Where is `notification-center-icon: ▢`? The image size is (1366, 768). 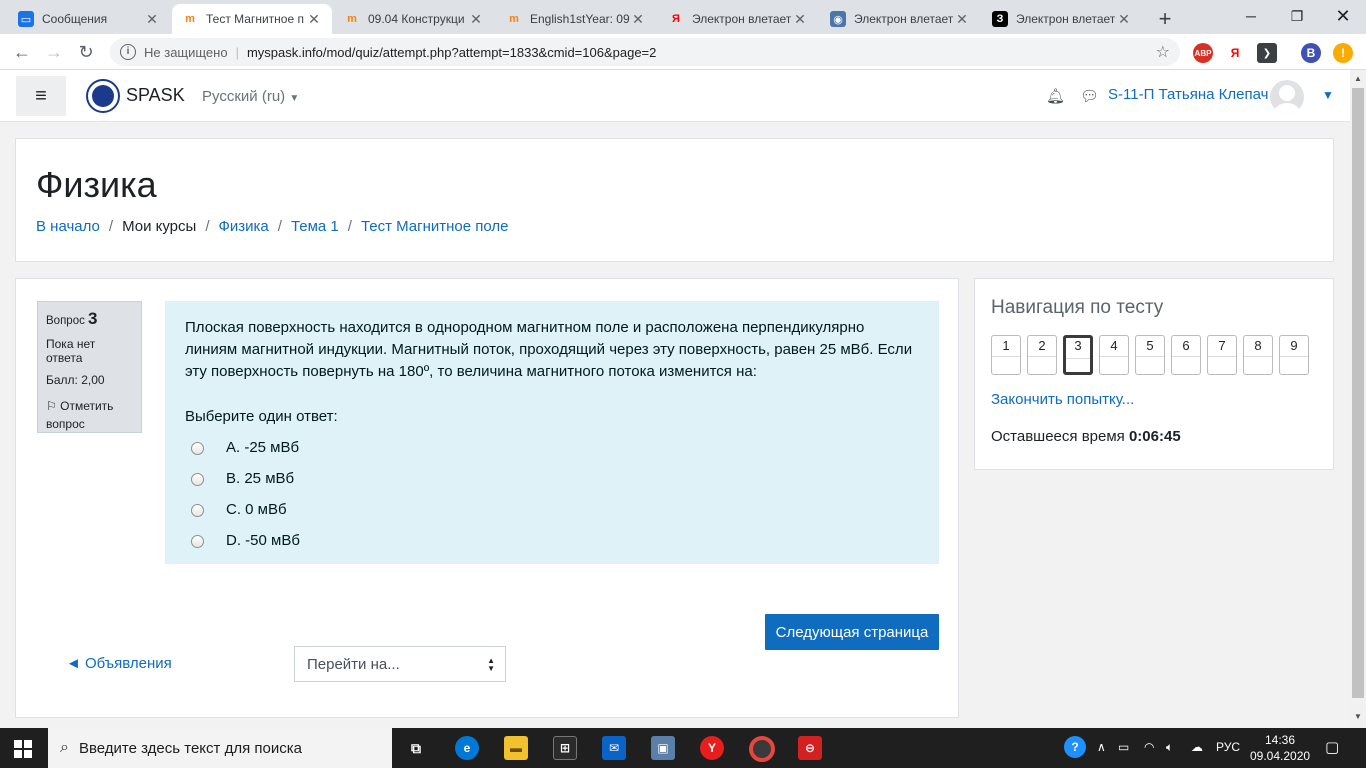
notification-center-icon: ▢ is located at coordinates (1332, 747).